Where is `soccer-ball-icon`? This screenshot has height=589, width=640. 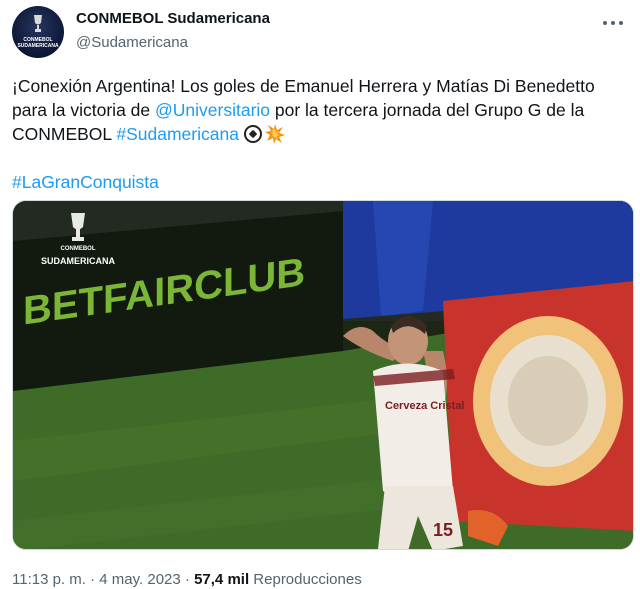
soccer-ball-icon is located at coordinates (252, 134).